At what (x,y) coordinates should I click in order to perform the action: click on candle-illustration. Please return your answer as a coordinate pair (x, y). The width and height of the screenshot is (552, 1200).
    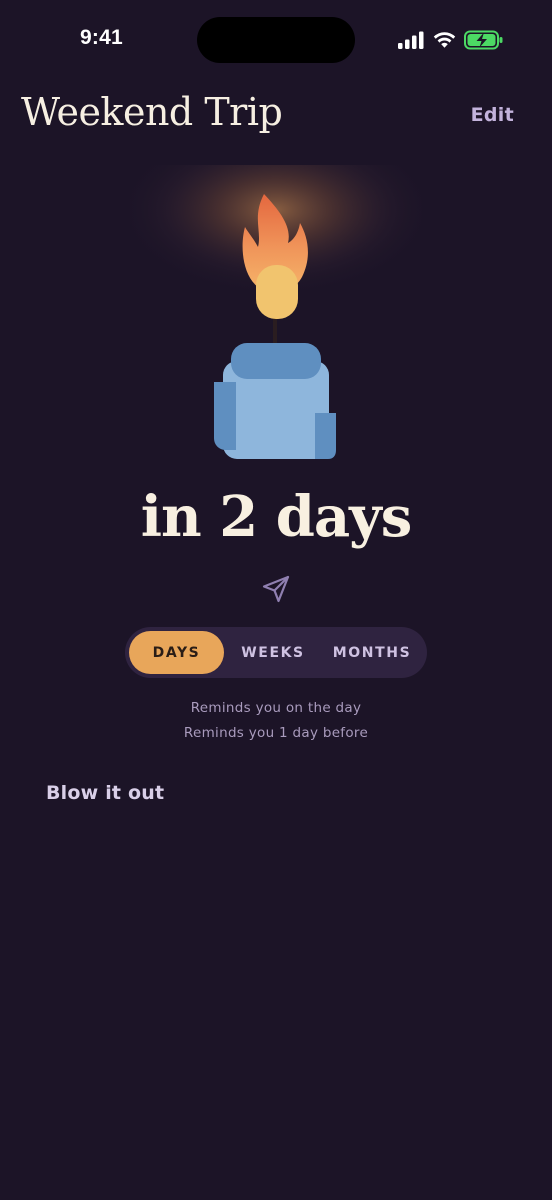
    Looking at the image, I should click on (276, 312).